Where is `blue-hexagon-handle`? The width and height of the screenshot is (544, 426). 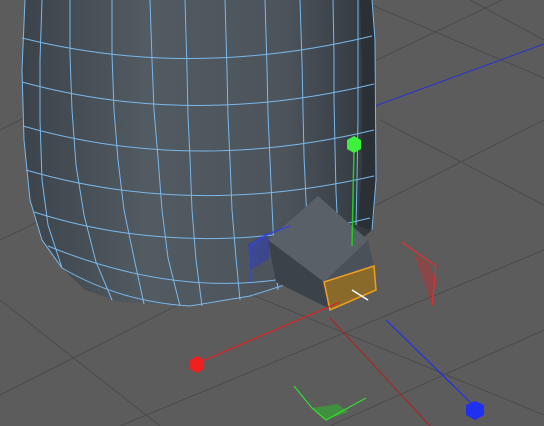
blue-hexagon-handle is located at coordinates (475, 410).